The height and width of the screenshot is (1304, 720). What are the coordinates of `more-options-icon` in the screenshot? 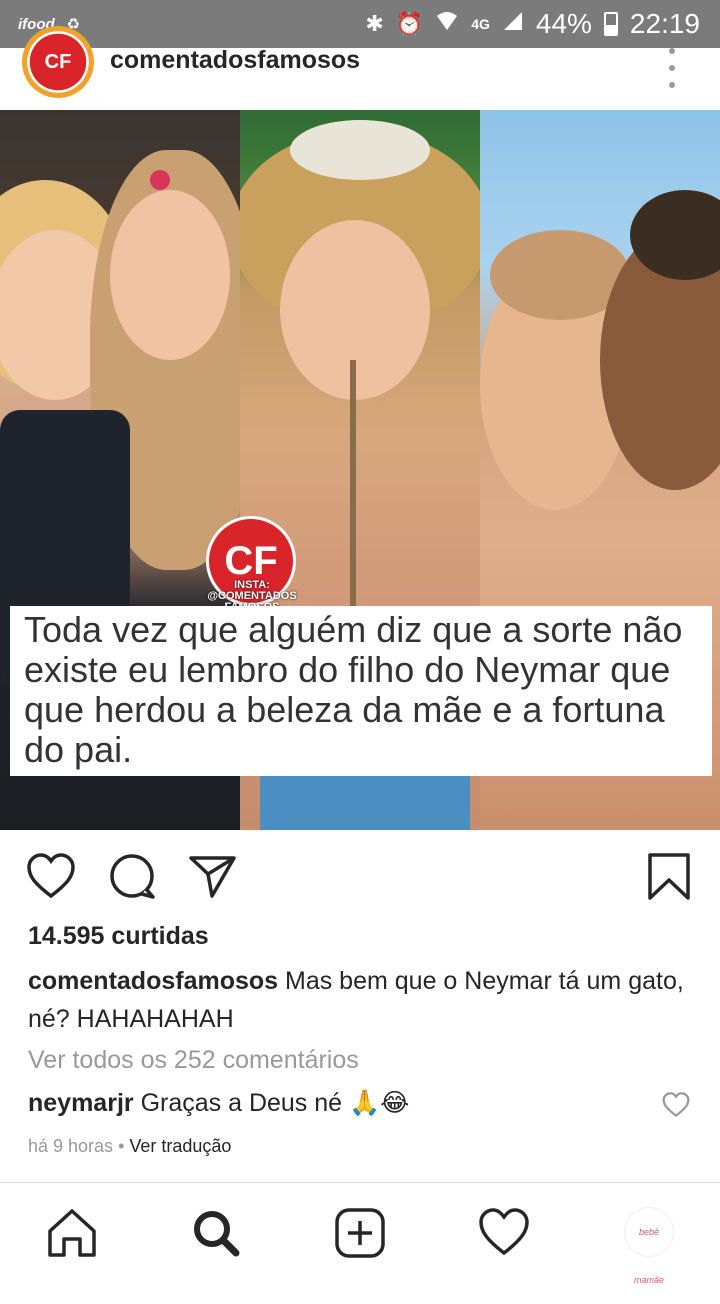 It's located at (672, 68).